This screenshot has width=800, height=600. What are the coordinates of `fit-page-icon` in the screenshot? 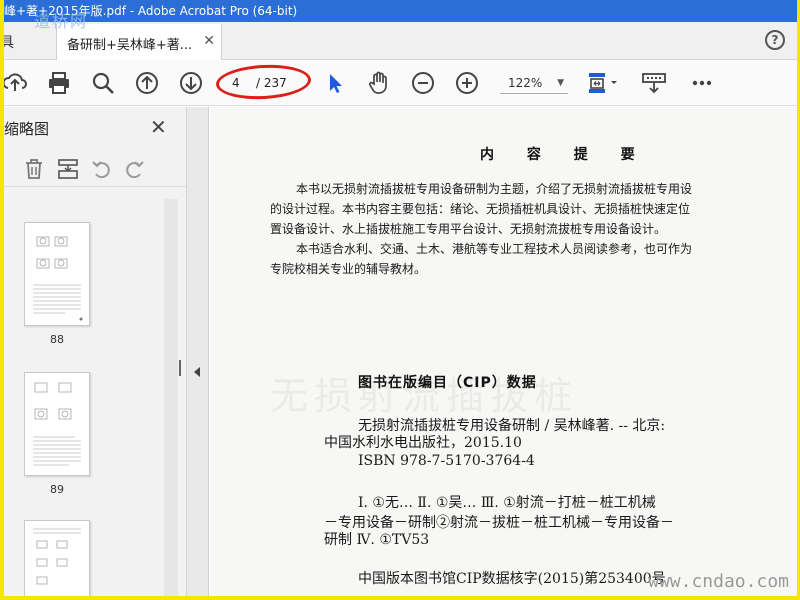 It's located at (606, 83).